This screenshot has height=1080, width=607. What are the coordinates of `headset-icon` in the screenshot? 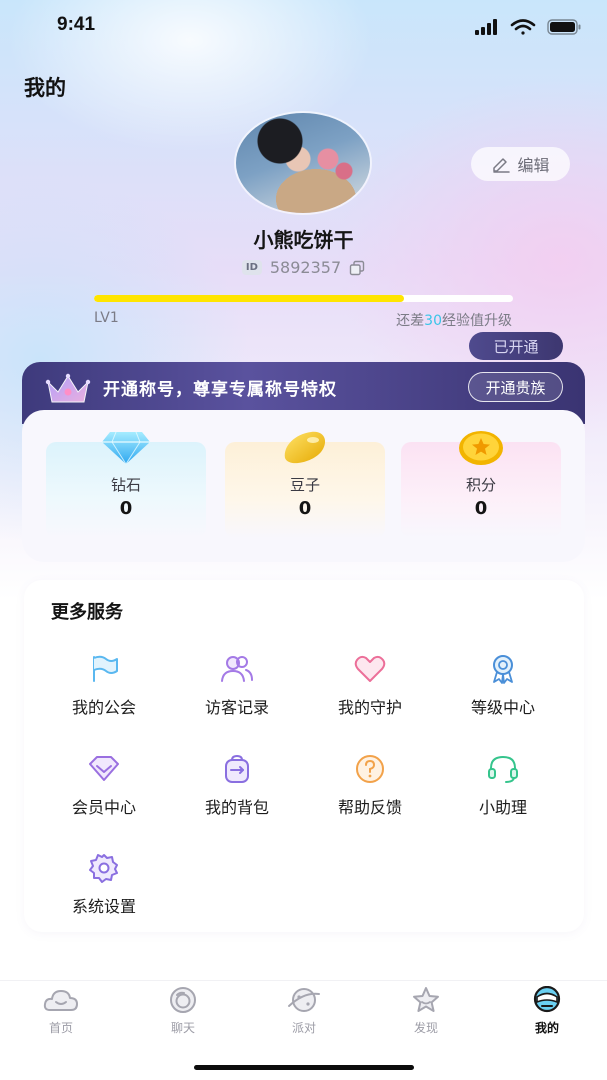 It's located at (503, 769).